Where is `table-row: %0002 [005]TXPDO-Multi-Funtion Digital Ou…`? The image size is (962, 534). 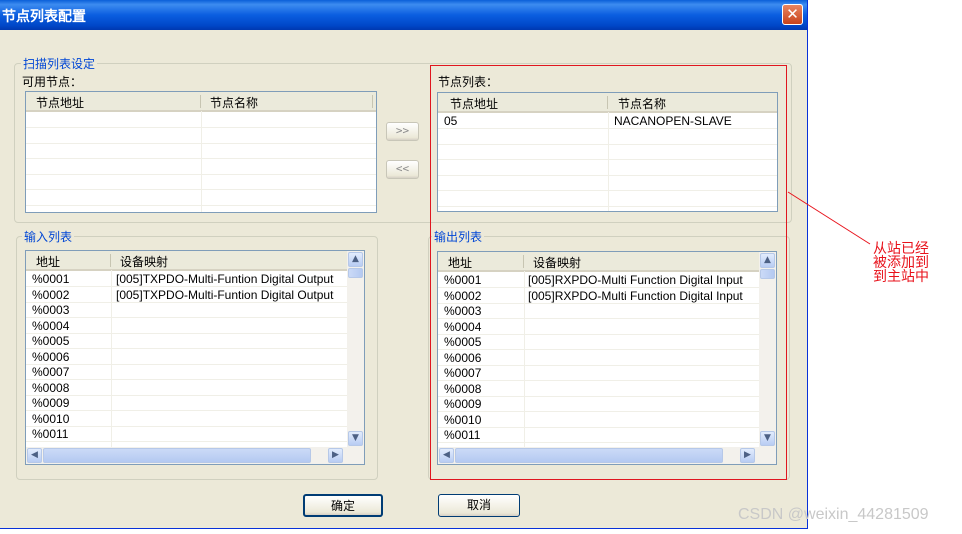
table-row: %0002 [005]TXPDO-Multi-Funtion Digital Ou… is located at coordinates (195, 295).